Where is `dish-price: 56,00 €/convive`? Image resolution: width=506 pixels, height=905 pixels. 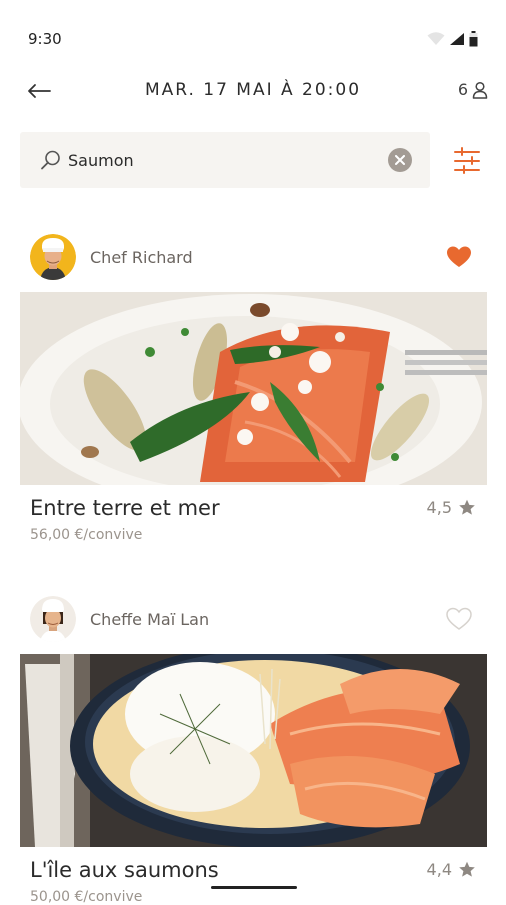 dish-price: 56,00 €/convive is located at coordinates (86, 535).